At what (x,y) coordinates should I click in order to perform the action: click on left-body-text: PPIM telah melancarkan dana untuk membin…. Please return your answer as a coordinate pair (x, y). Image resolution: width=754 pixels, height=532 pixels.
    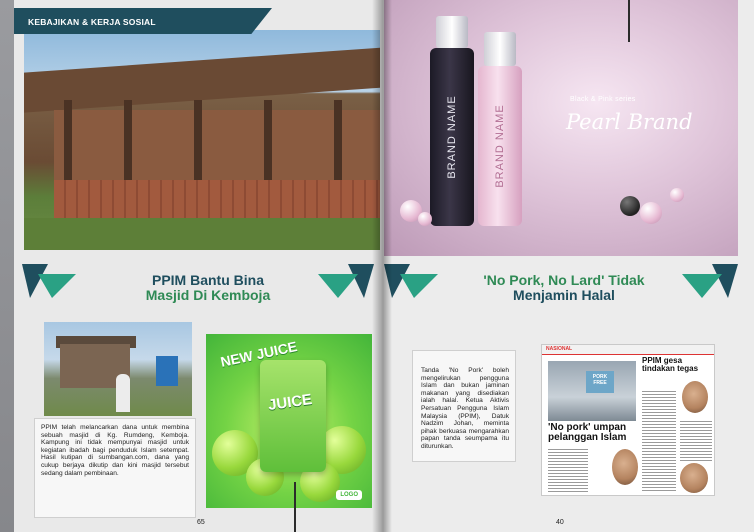
    Looking at the image, I should click on (115, 468).